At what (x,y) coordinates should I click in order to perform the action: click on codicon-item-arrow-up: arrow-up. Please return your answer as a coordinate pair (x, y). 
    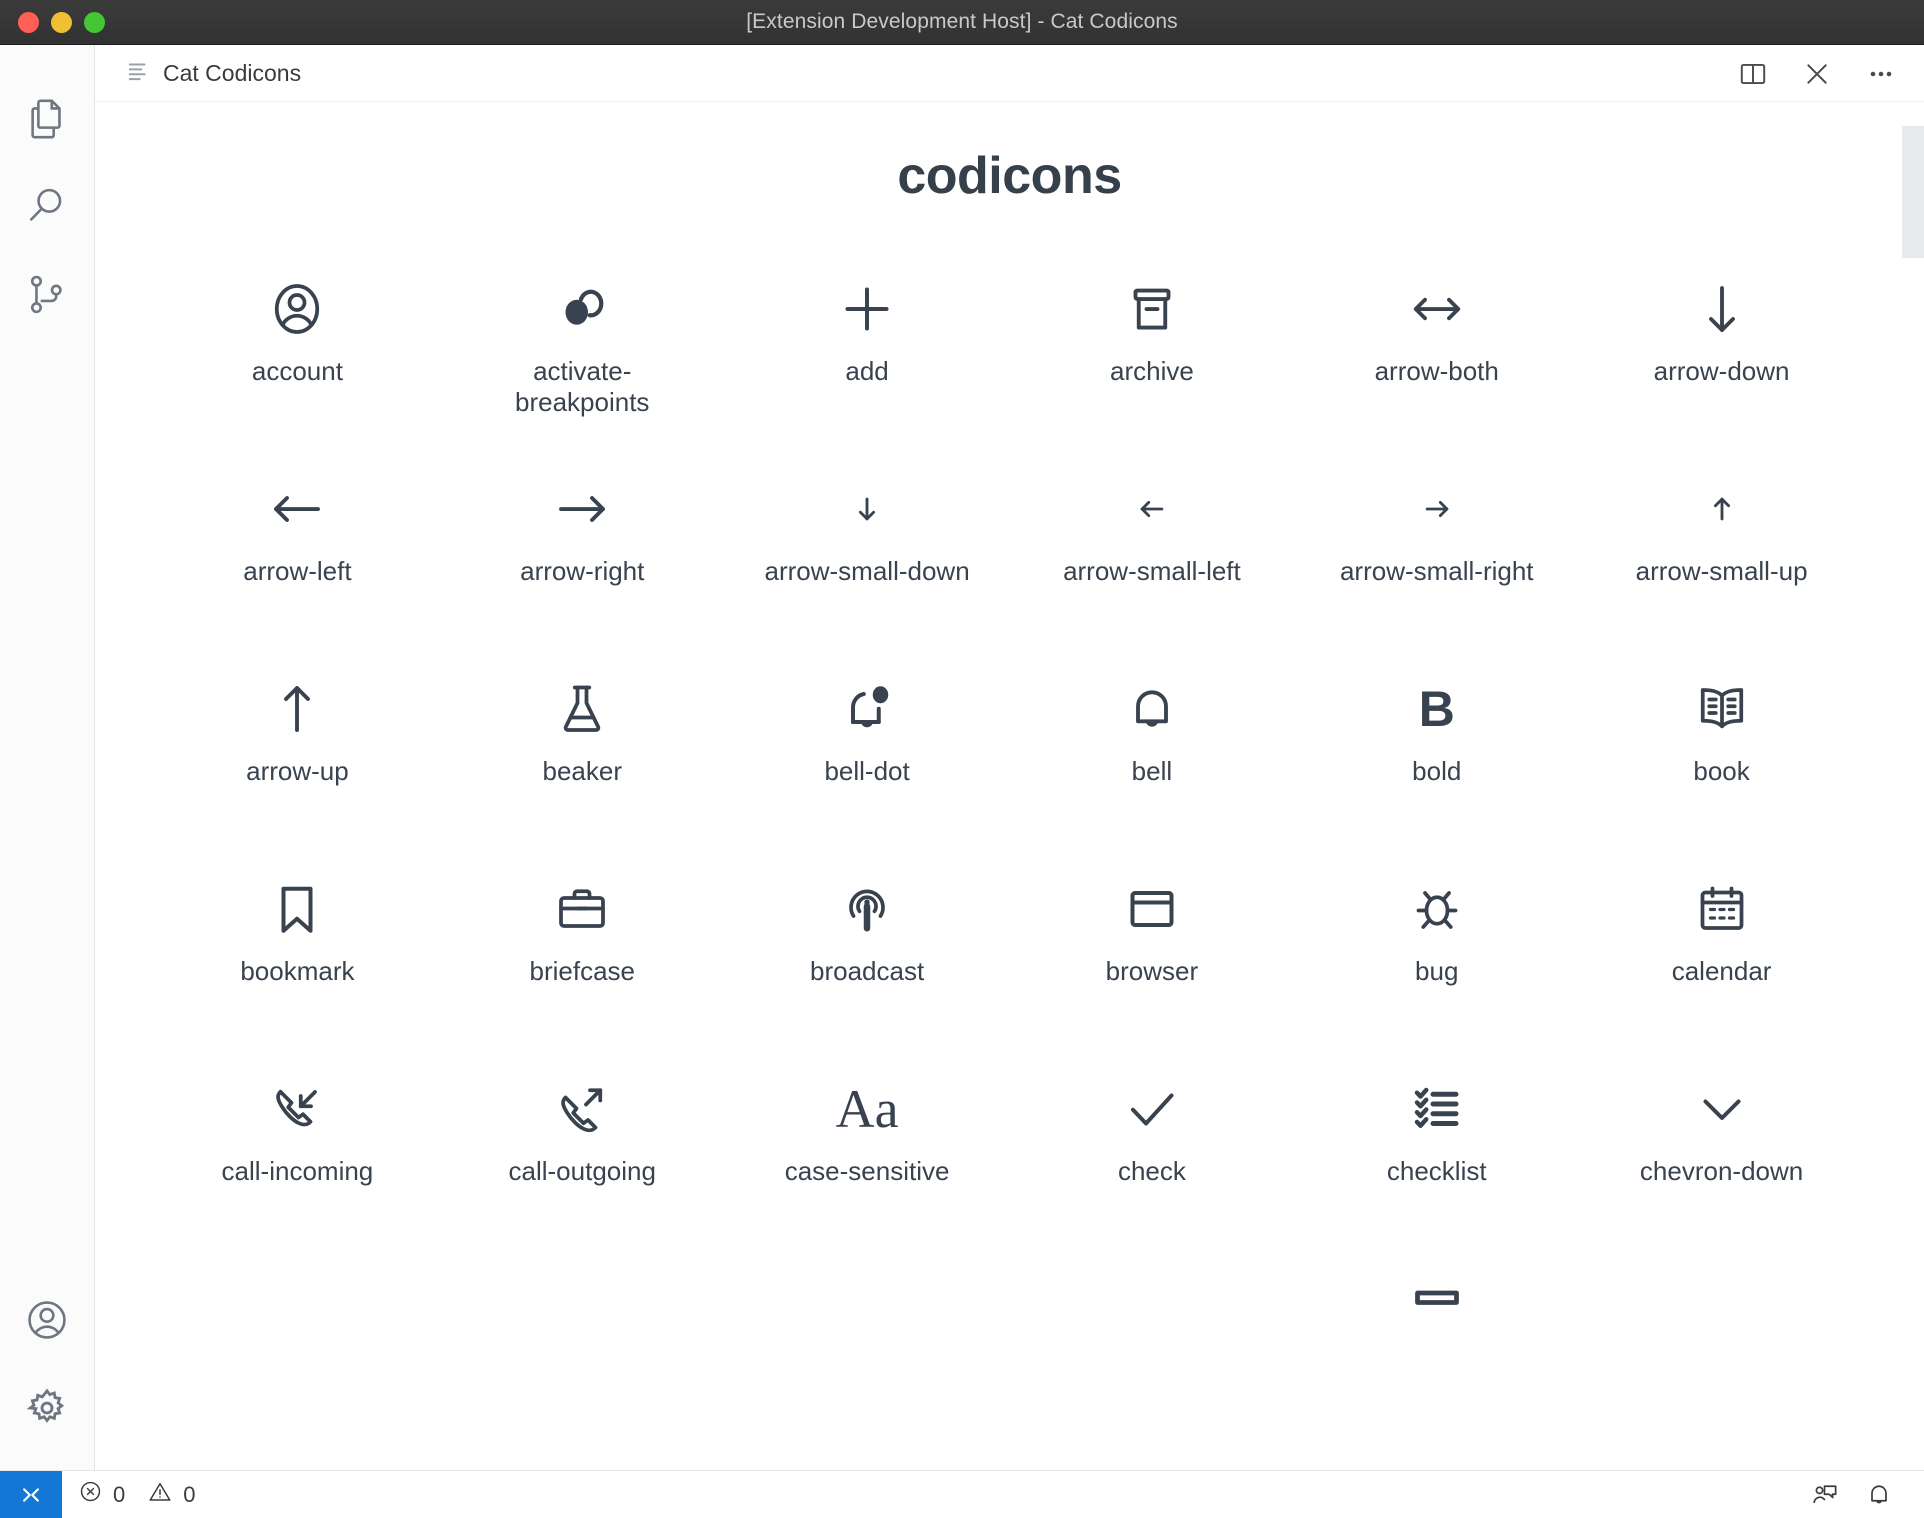
    Looking at the image, I should click on (297, 750).